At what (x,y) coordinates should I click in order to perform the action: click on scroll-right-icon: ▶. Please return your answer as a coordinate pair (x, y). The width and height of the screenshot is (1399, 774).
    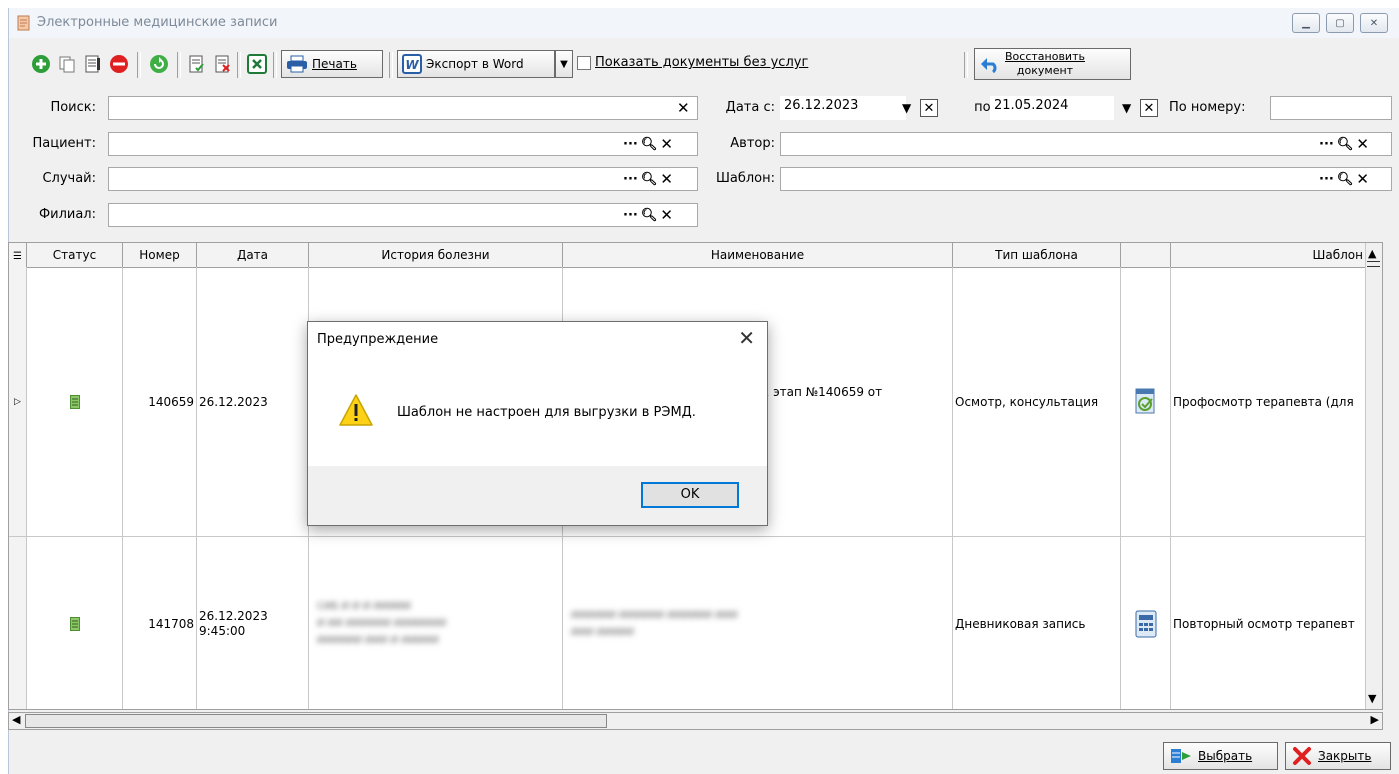
    Looking at the image, I should click on (1375, 719).